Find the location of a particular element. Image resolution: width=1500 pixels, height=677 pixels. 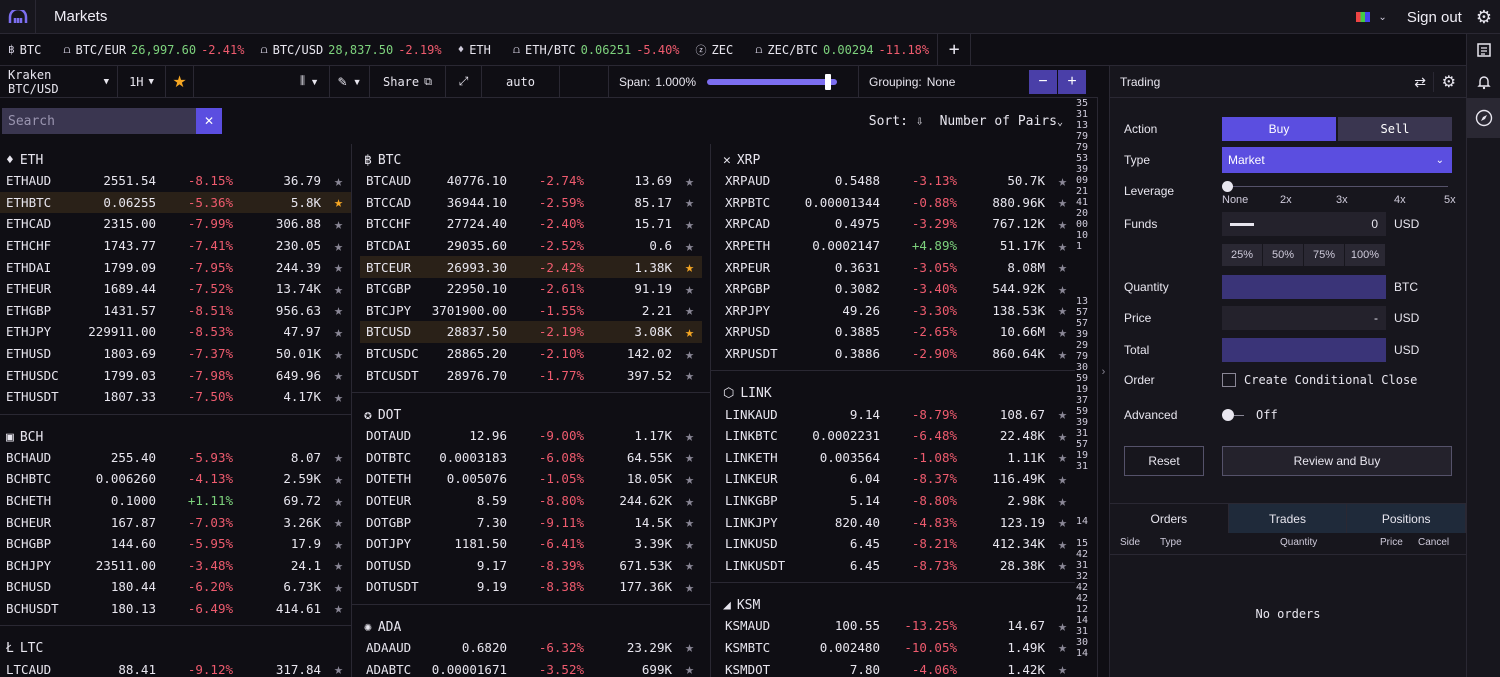

market-row: BTCUSD 28837.50 -2.19% 3.08K ★ is located at coordinates (531, 332).